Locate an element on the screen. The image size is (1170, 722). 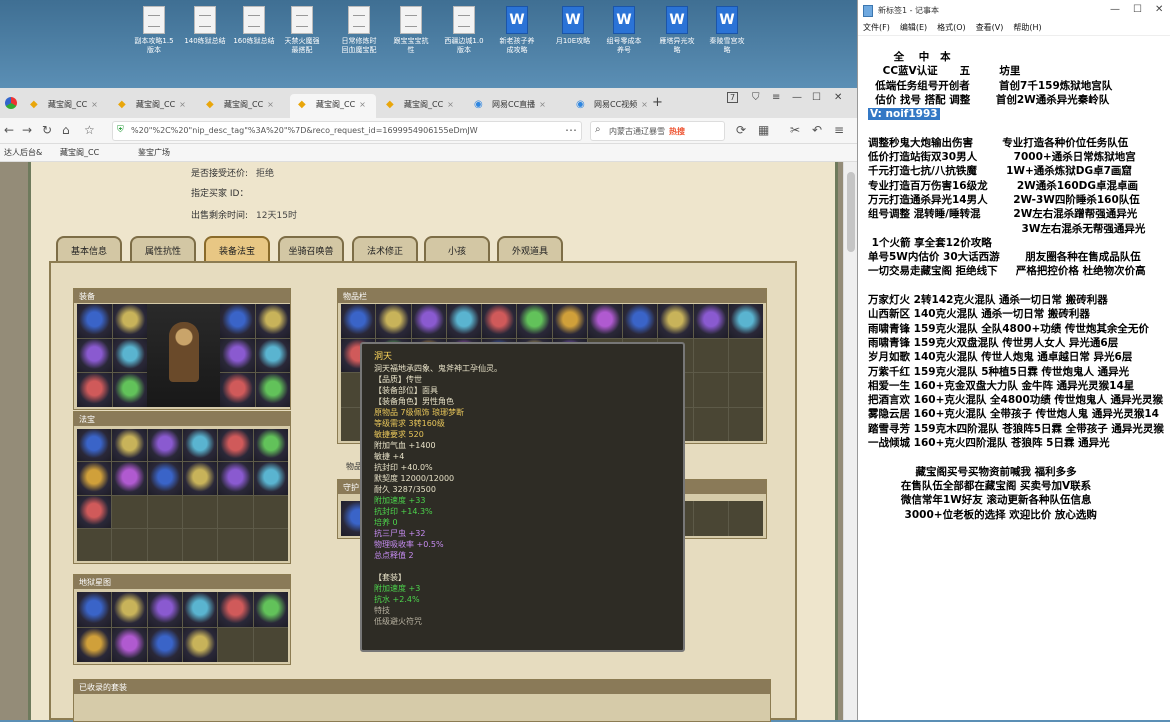
apps-icon: ▦ is located at coordinates (763, 130).